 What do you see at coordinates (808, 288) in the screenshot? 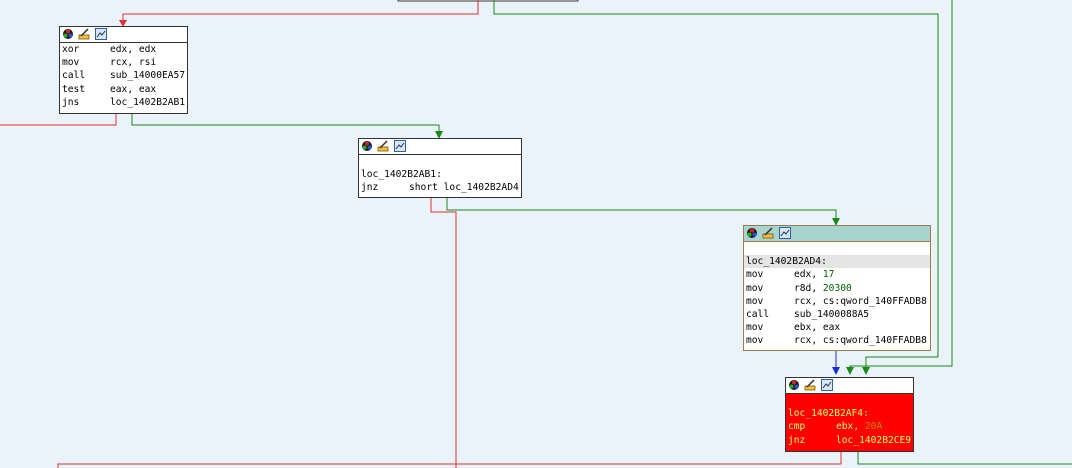
I see `operands: r8d,` at bounding box center [808, 288].